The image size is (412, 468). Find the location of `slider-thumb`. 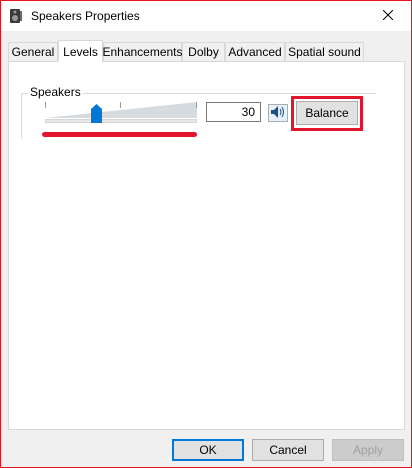

slider-thumb is located at coordinates (96, 113).